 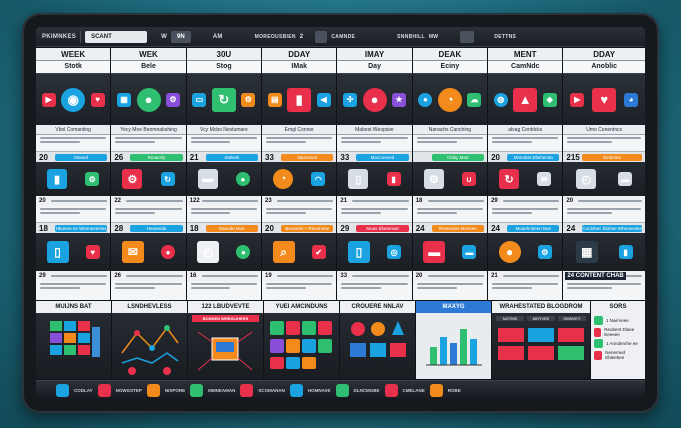 I want to click on panel-yuei-amcinduns: YUEI AMCINDUNS, so click(x=301, y=340).